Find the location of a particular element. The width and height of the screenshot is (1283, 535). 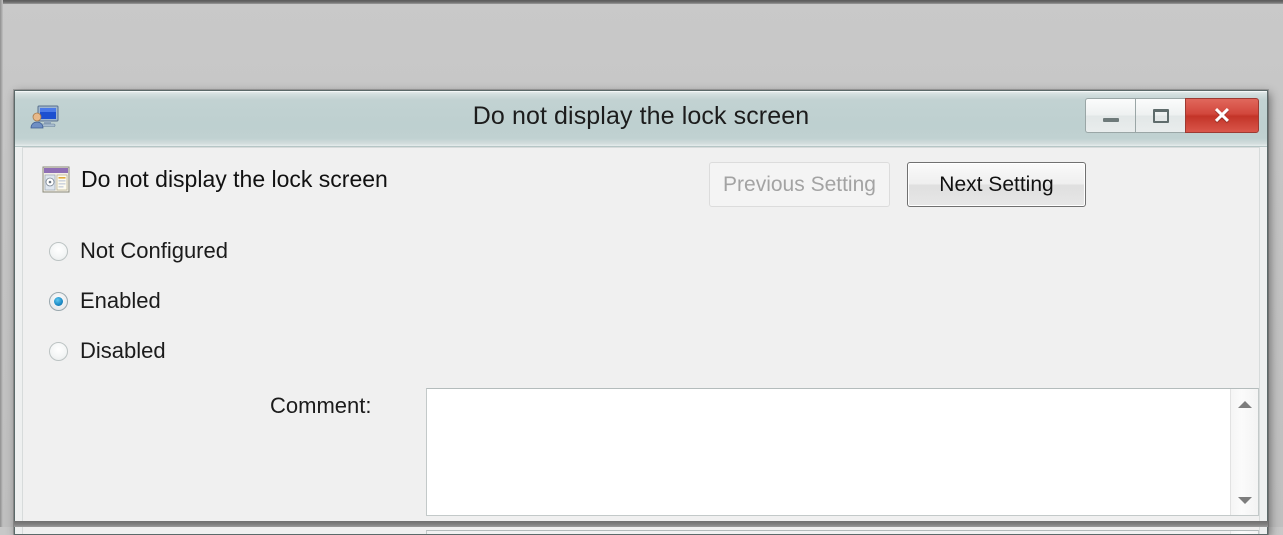

comment-scrollbar is located at coordinates (1244, 452).